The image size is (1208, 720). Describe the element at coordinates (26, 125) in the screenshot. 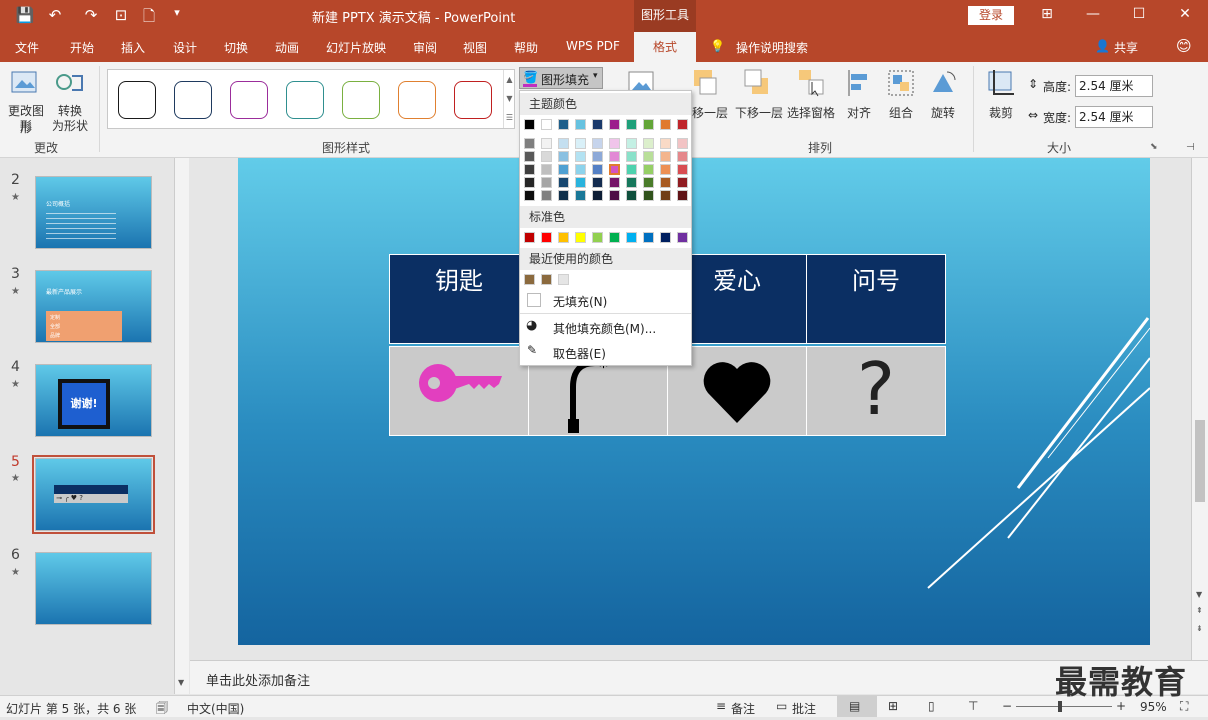

I see `edit-shape-button-line2: 形` at that location.